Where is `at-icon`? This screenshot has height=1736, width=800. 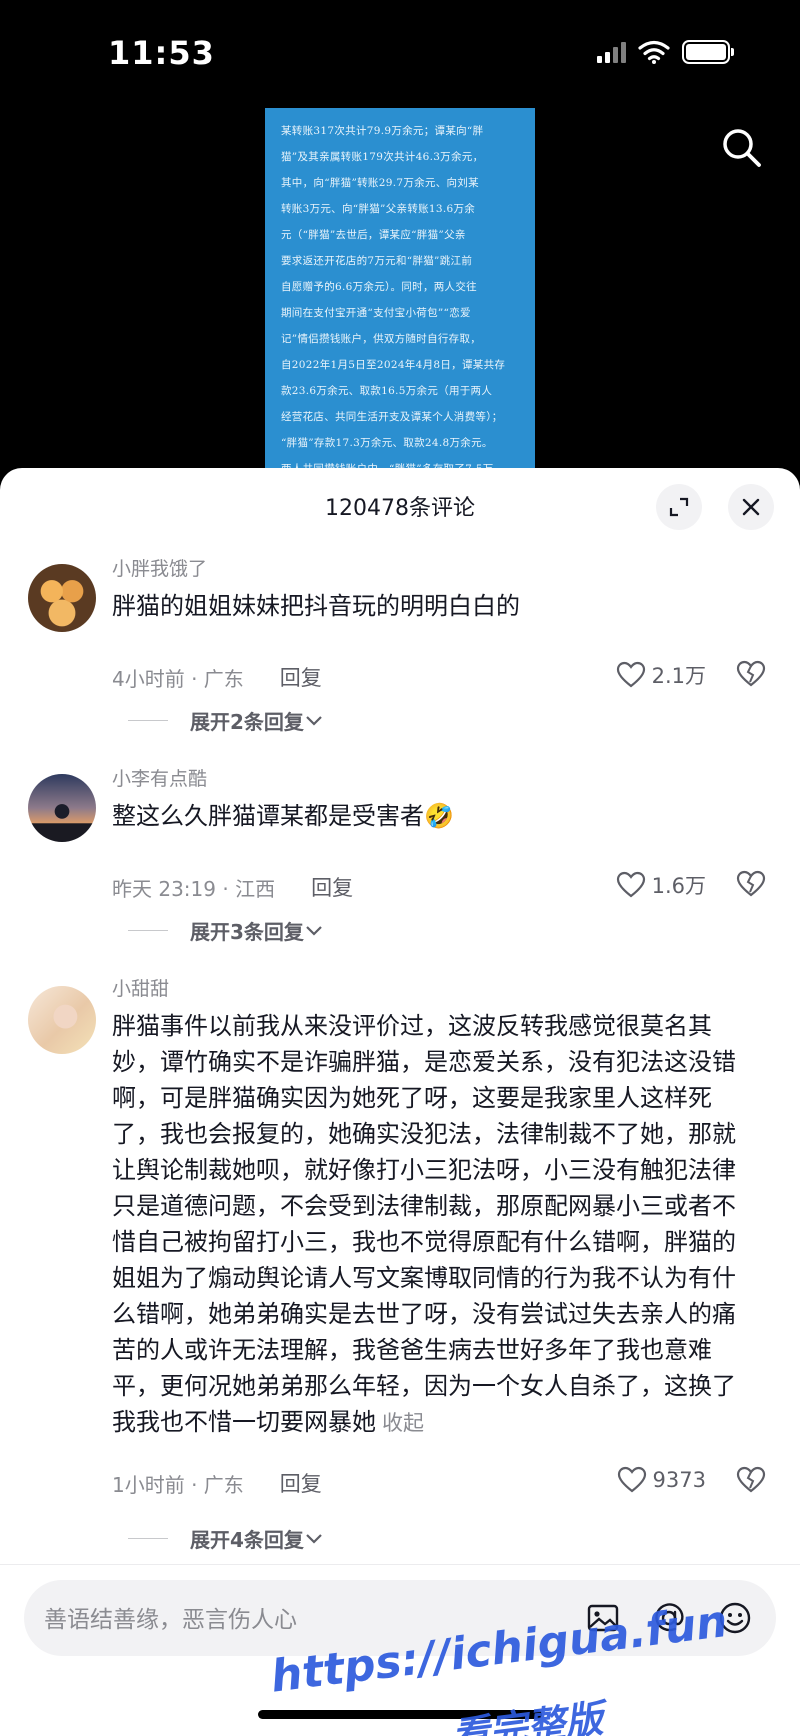
at-icon is located at coordinates (669, 1617).